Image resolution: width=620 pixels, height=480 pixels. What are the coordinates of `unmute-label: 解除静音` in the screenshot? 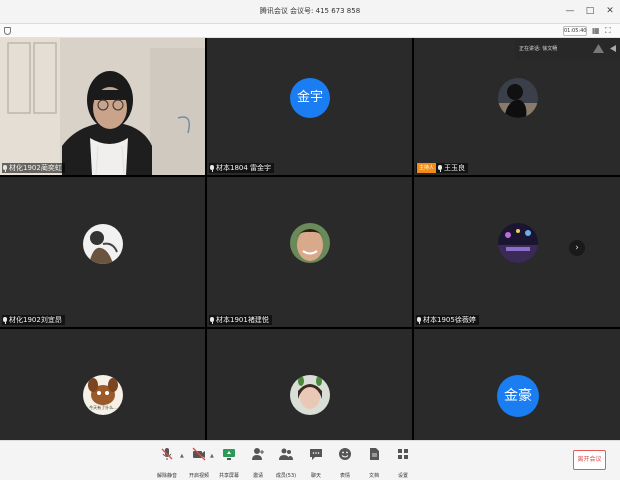 It's located at (166, 476).